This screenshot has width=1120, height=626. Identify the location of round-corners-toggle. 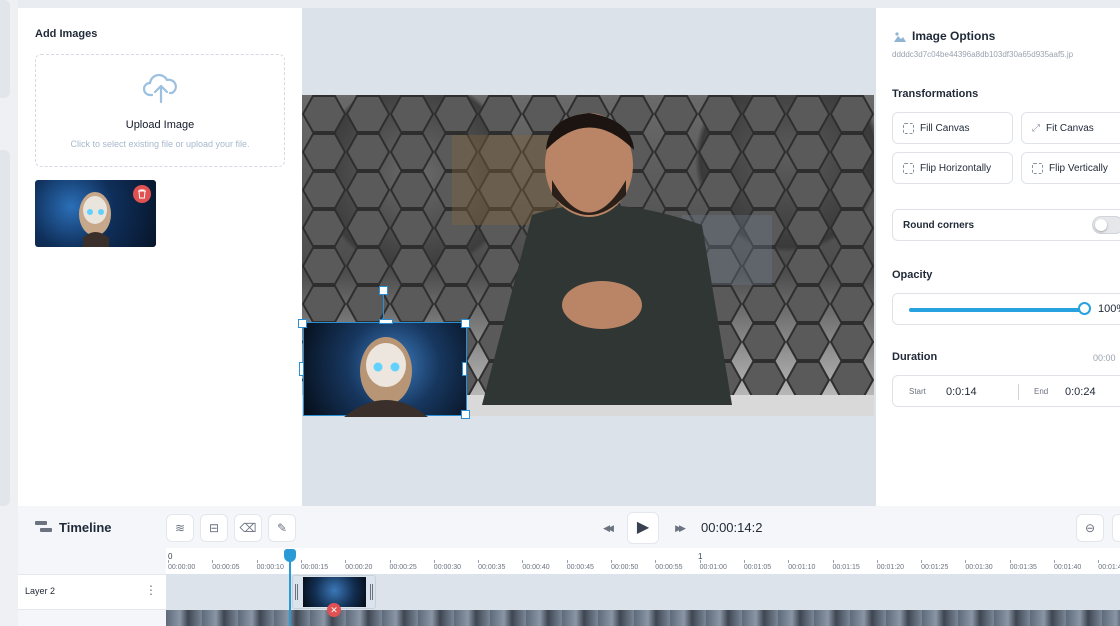
(1106, 225).